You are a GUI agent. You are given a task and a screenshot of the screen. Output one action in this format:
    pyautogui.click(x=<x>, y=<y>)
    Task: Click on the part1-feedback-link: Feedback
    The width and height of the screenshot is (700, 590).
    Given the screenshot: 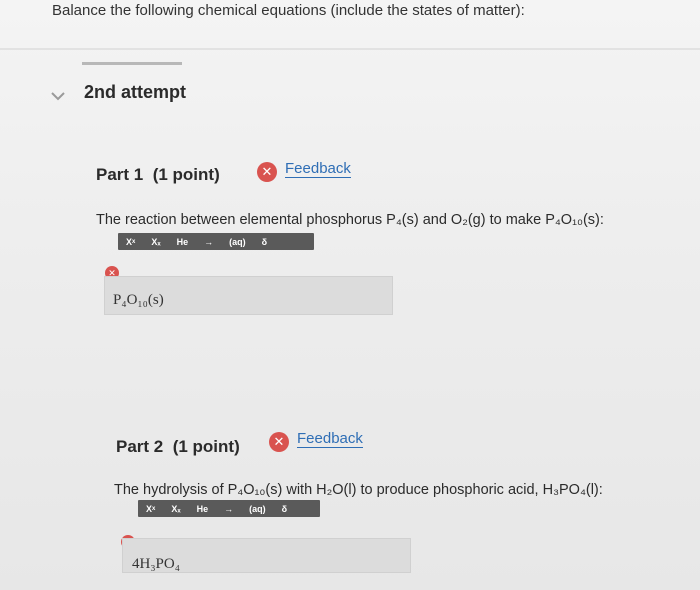 What is the action you would take?
    pyautogui.click(x=318, y=169)
    